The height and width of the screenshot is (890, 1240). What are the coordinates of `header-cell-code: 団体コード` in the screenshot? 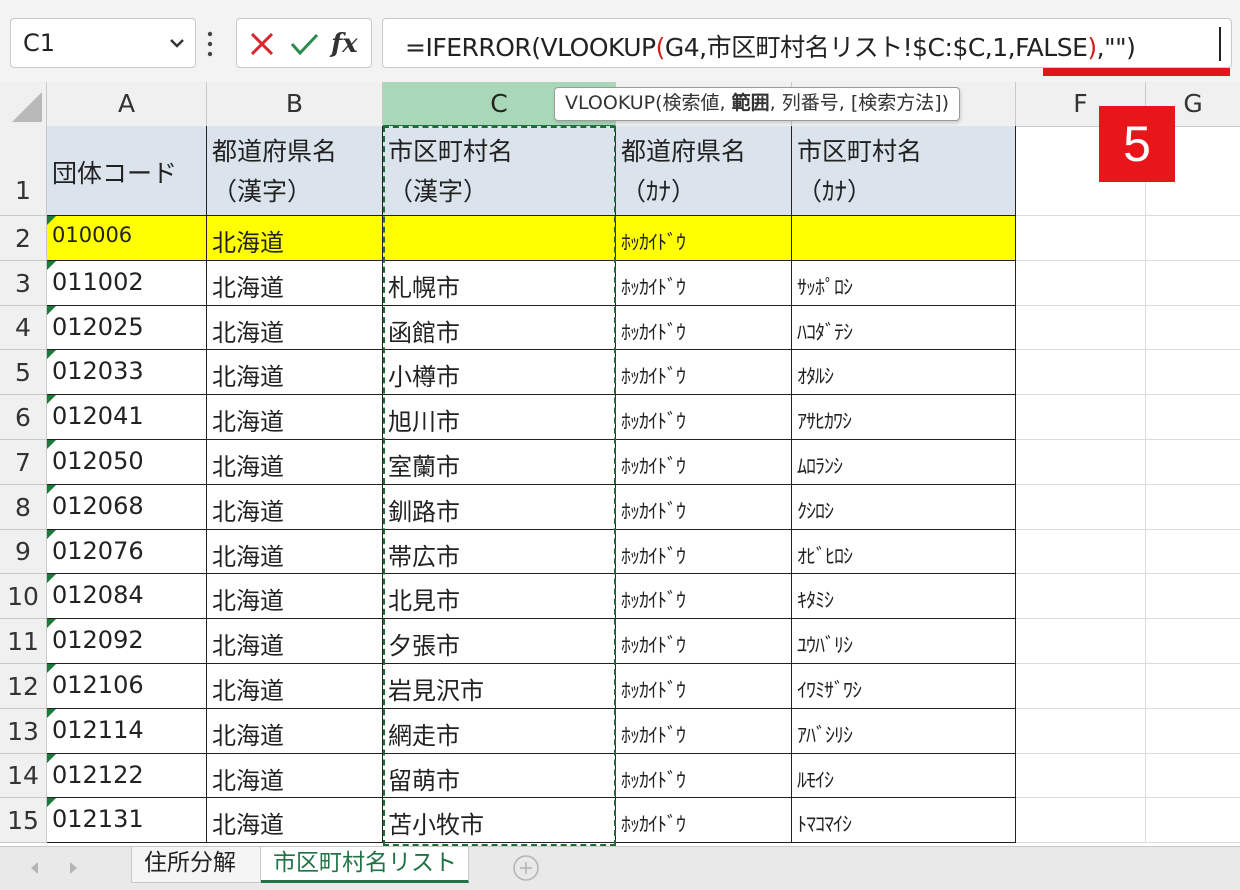 It's located at (127, 171).